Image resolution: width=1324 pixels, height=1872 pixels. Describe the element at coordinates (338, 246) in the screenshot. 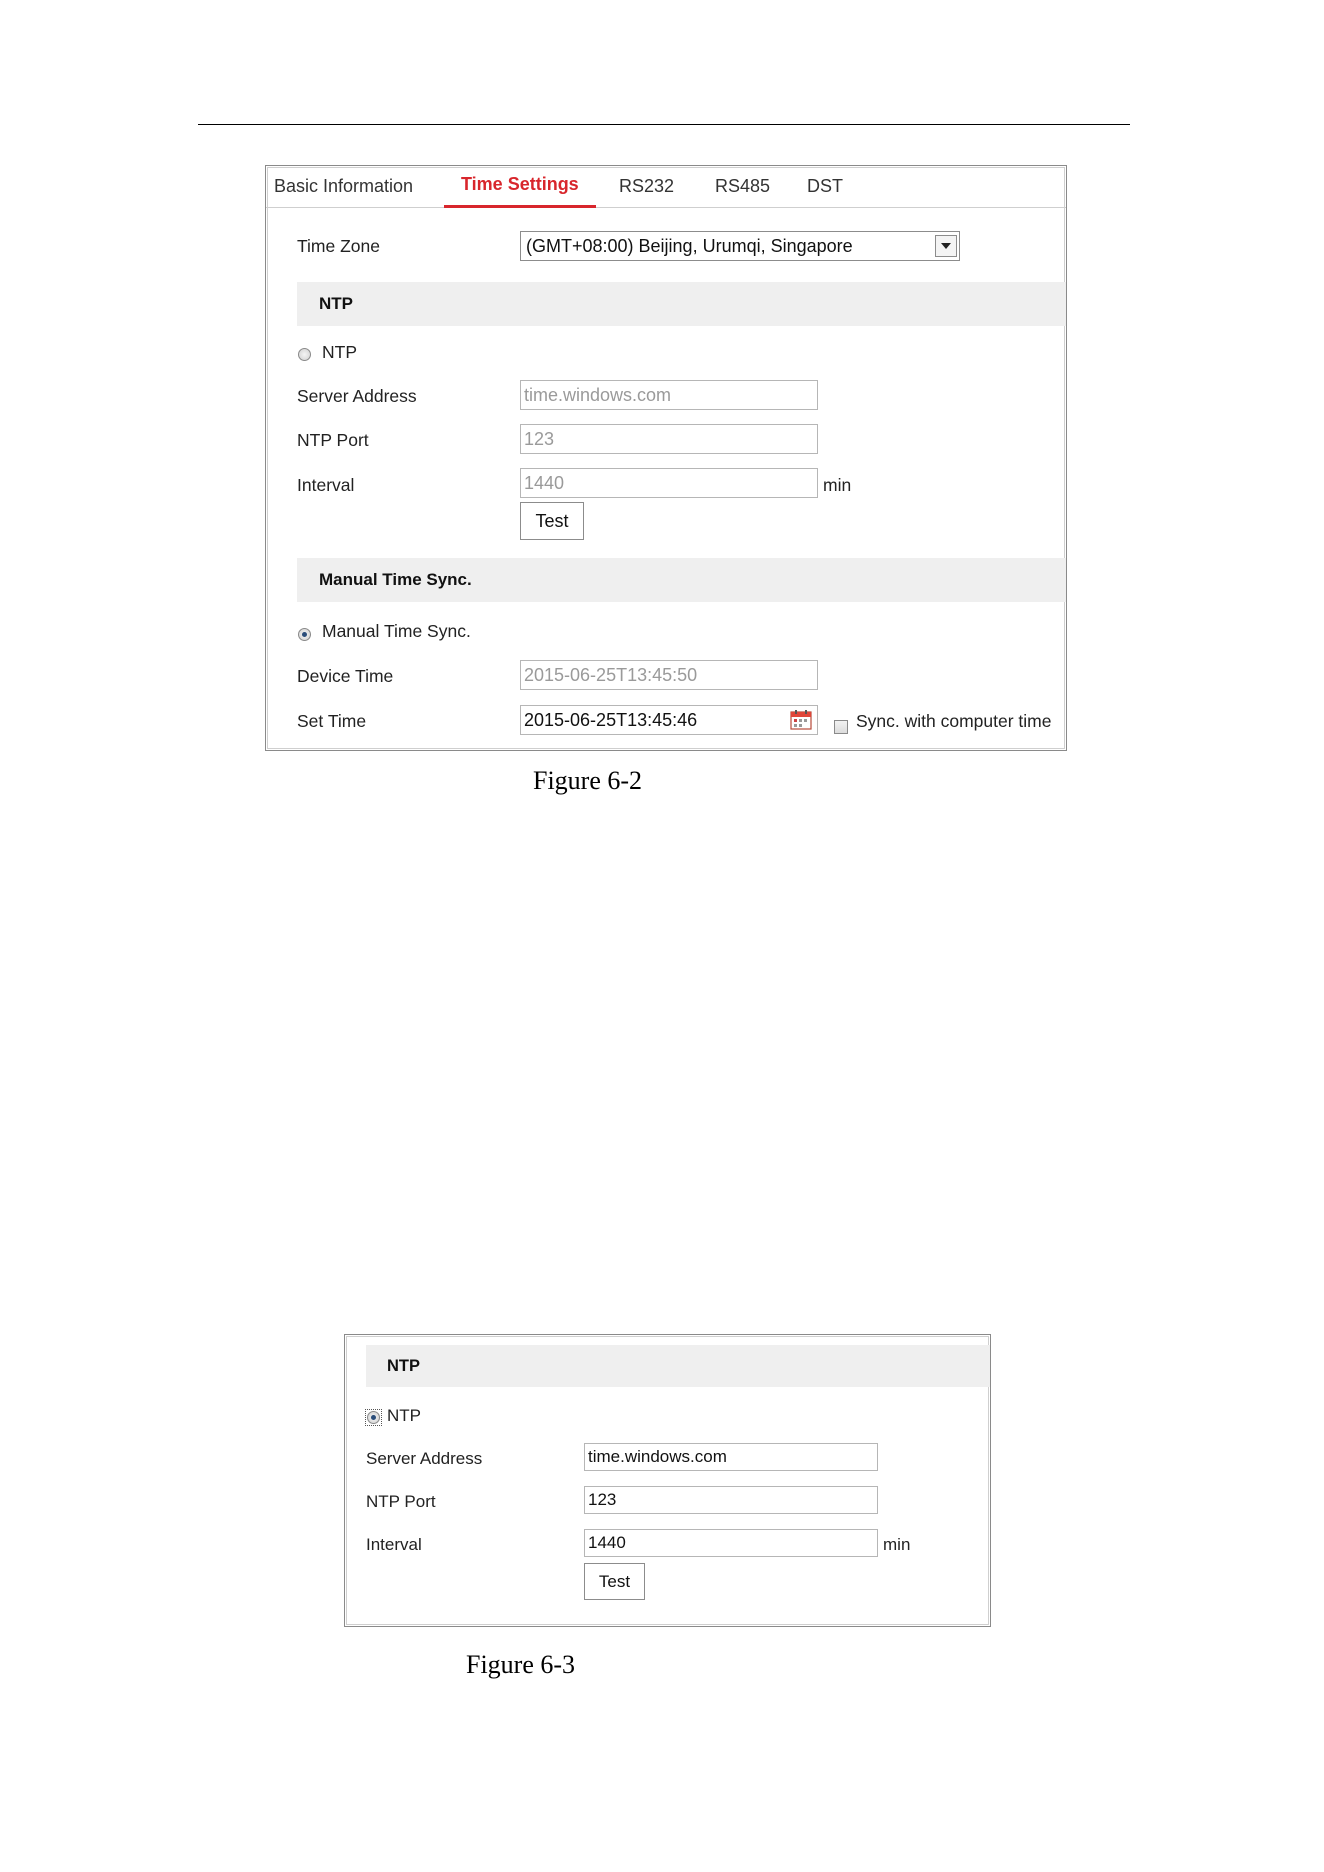

I see `time-zone-label: Time Zone` at that location.